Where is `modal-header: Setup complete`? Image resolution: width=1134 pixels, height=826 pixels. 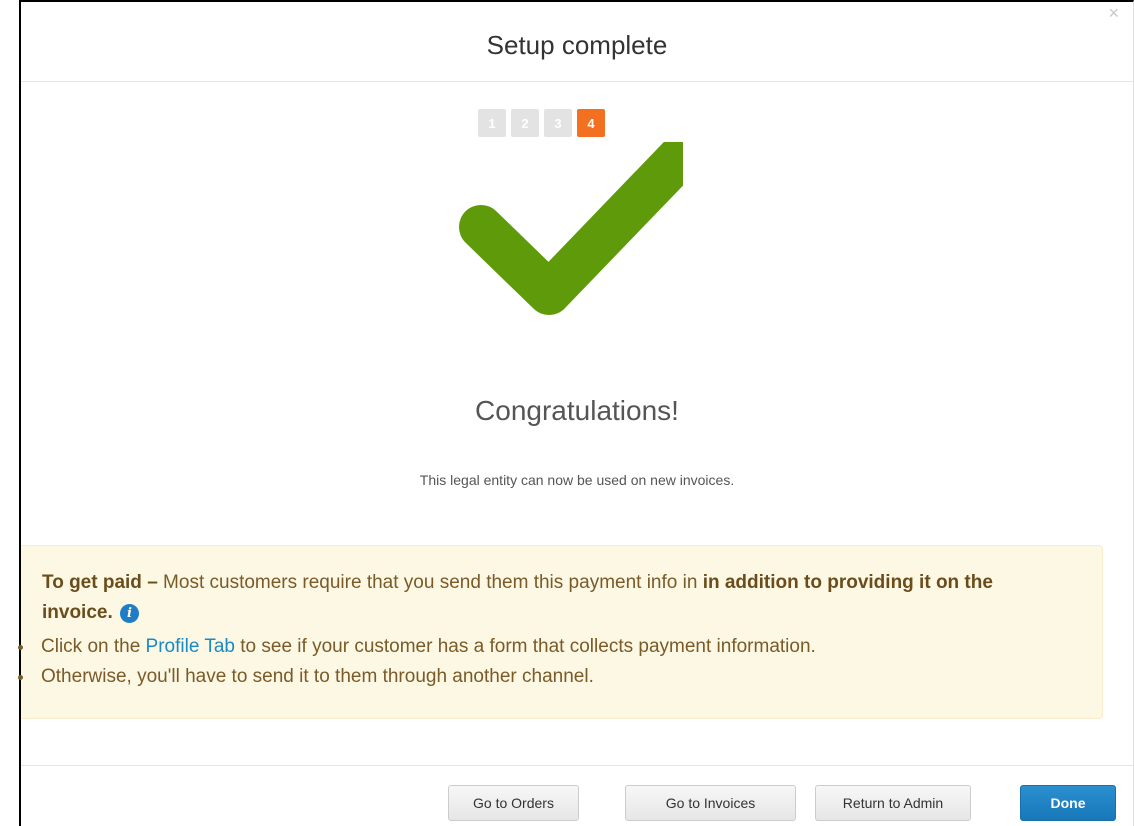 modal-header: Setup complete is located at coordinates (577, 42).